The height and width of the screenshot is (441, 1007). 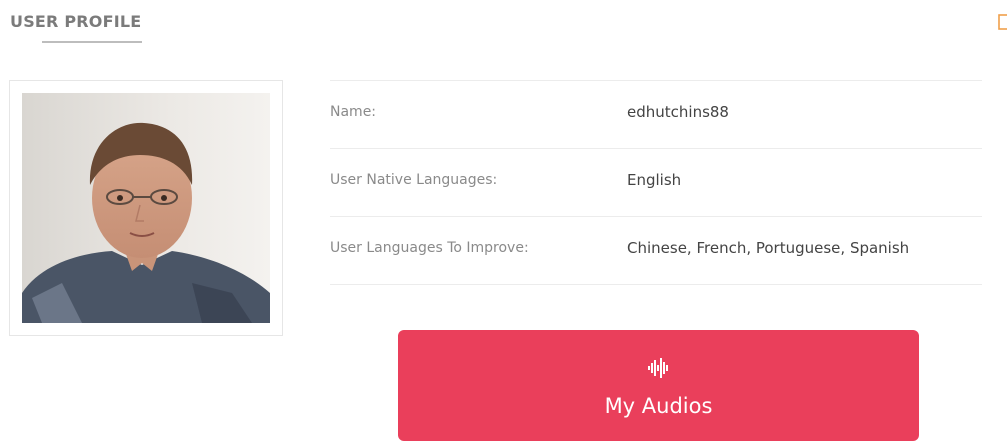 What do you see at coordinates (429, 248) in the screenshot?
I see `languages-to-improve-label: User Languages To Improve:` at bounding box center [429, 248].